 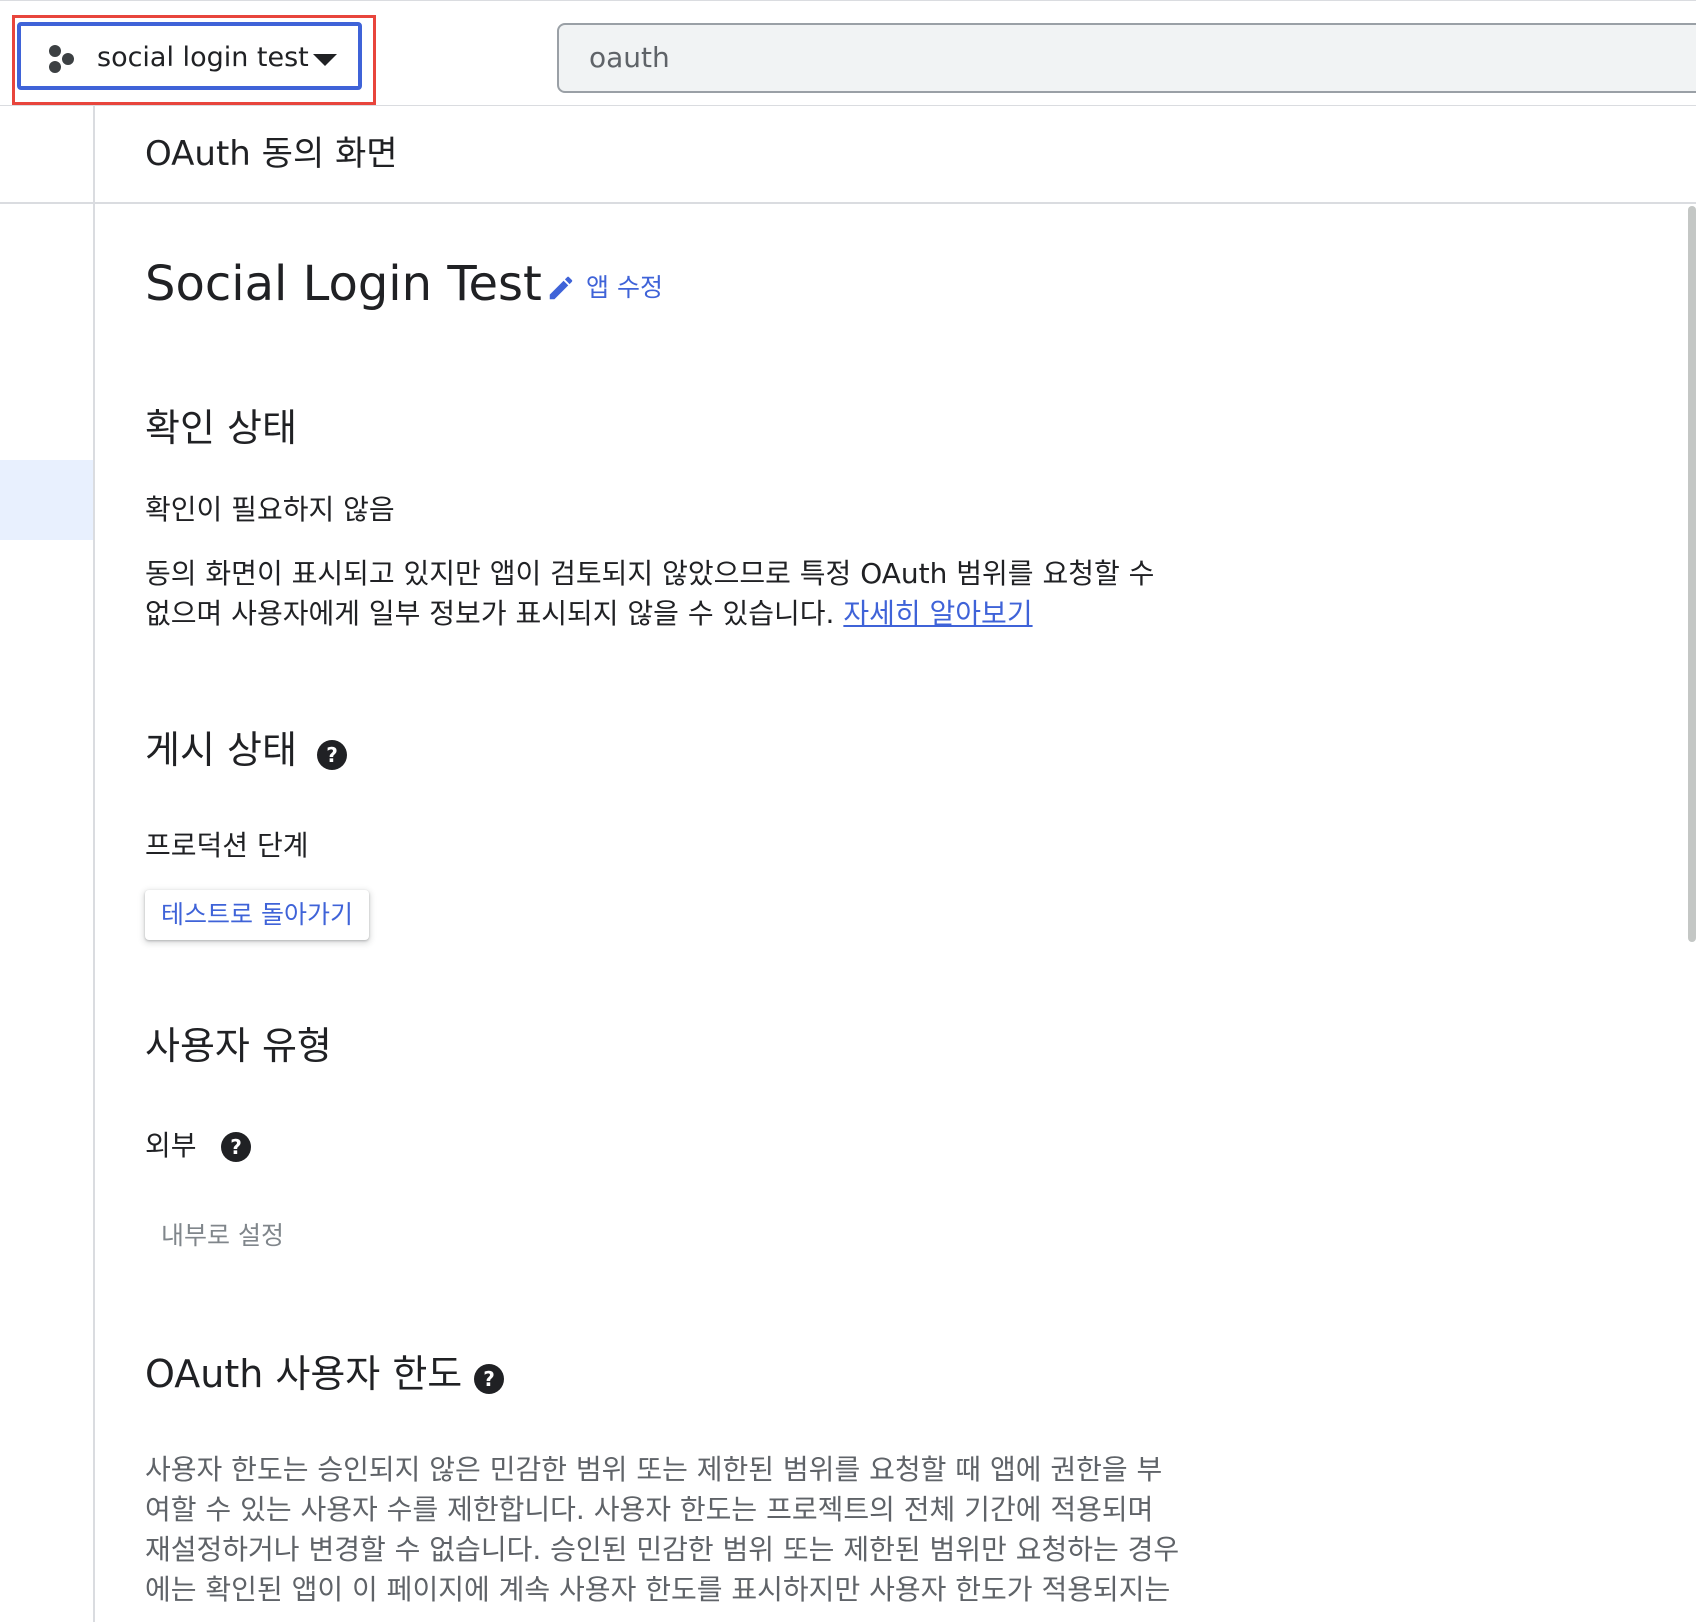 I want to click on learn-more-link: 자세히 알아보기, so click(x=937, y=613).